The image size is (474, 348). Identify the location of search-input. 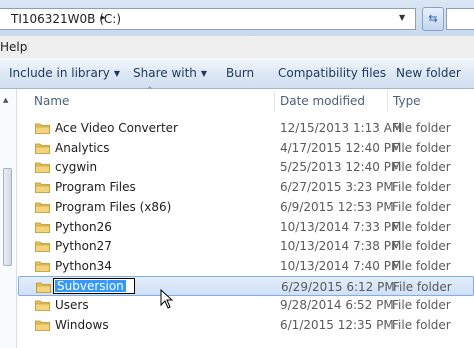
(460, 19).